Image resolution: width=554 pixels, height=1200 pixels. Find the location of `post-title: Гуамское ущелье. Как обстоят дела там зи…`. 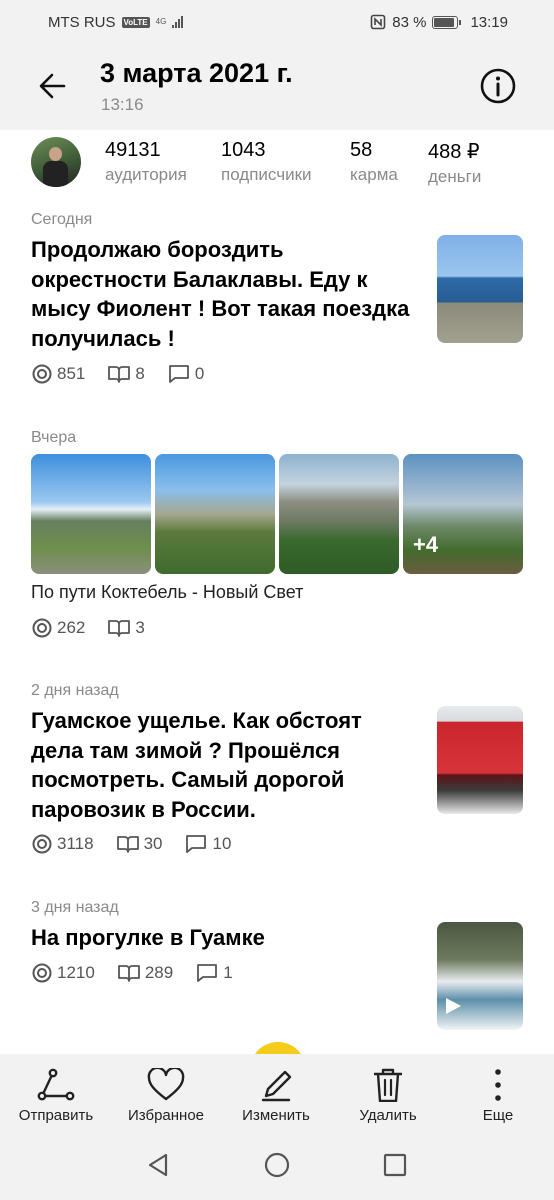

post-title: Гуамское ущелье. Как обстоят дела там зи… is located at coordinates (221, 765).